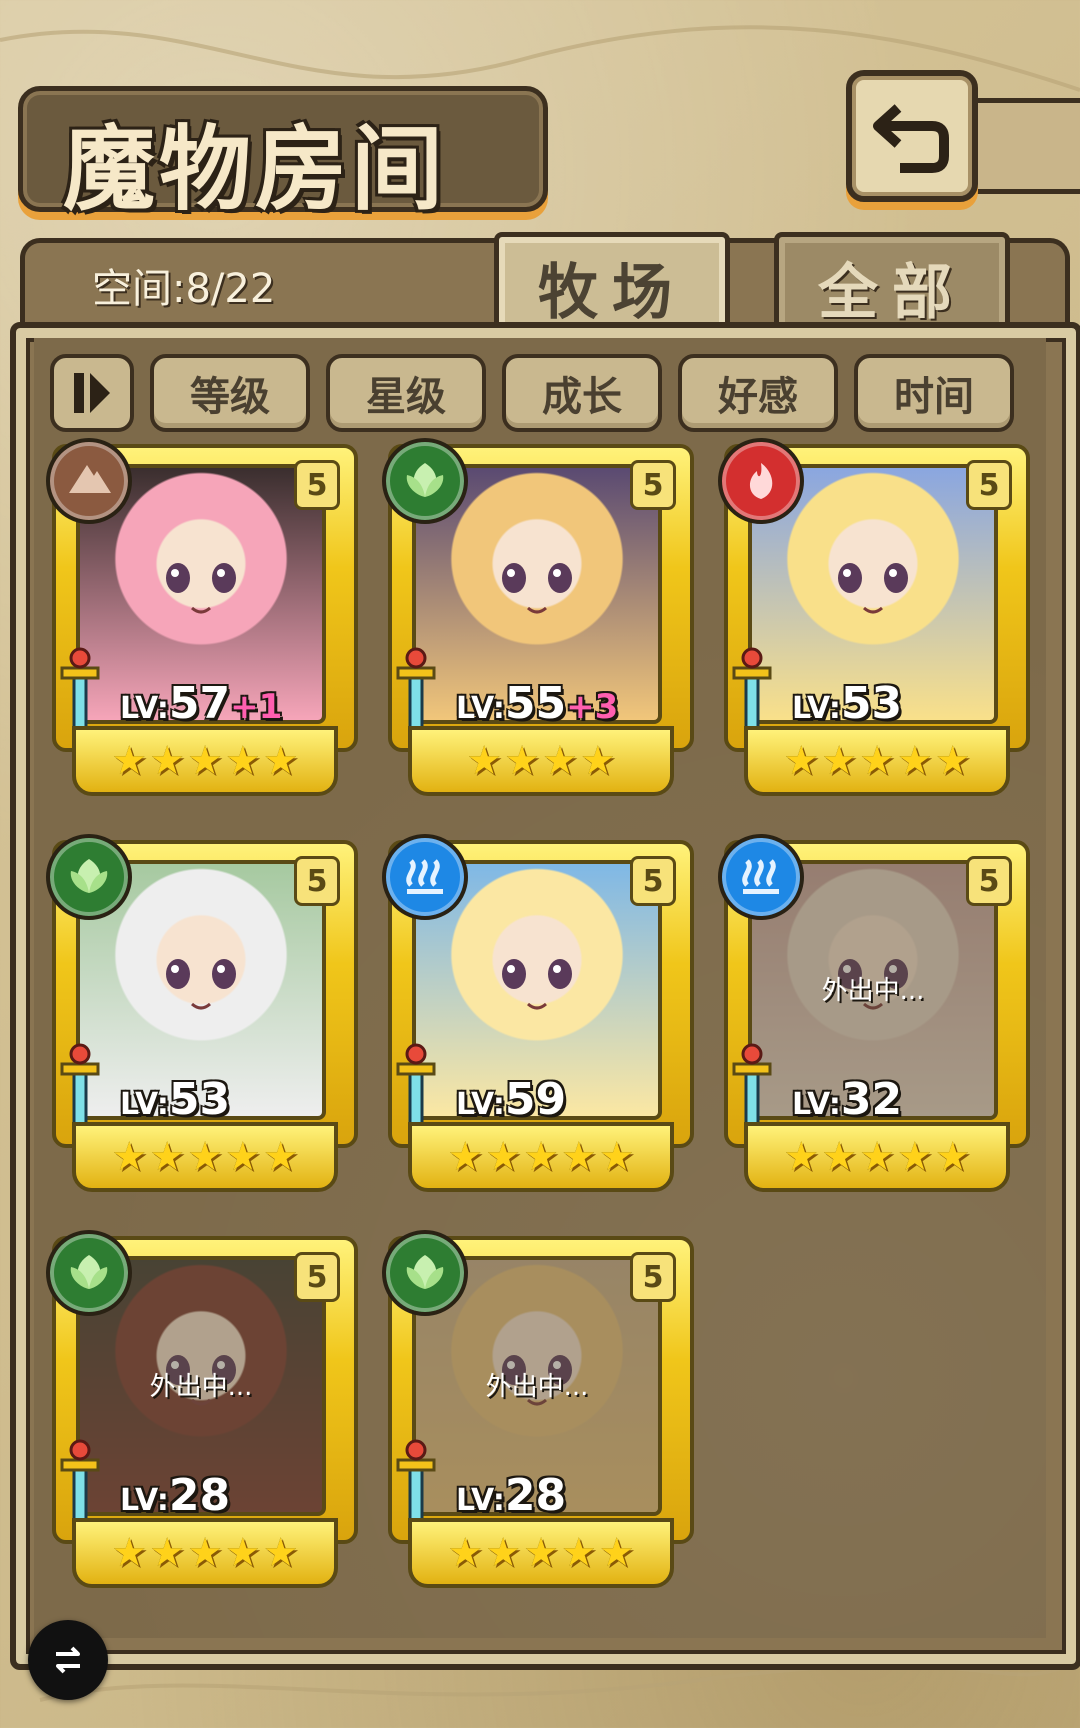 Image resolution: width=1080 pixels, height=1728 pixels. I want to click on monster-card: 5 LV:59 ★ ★ ★ ★ ★, so click(538, 1013).